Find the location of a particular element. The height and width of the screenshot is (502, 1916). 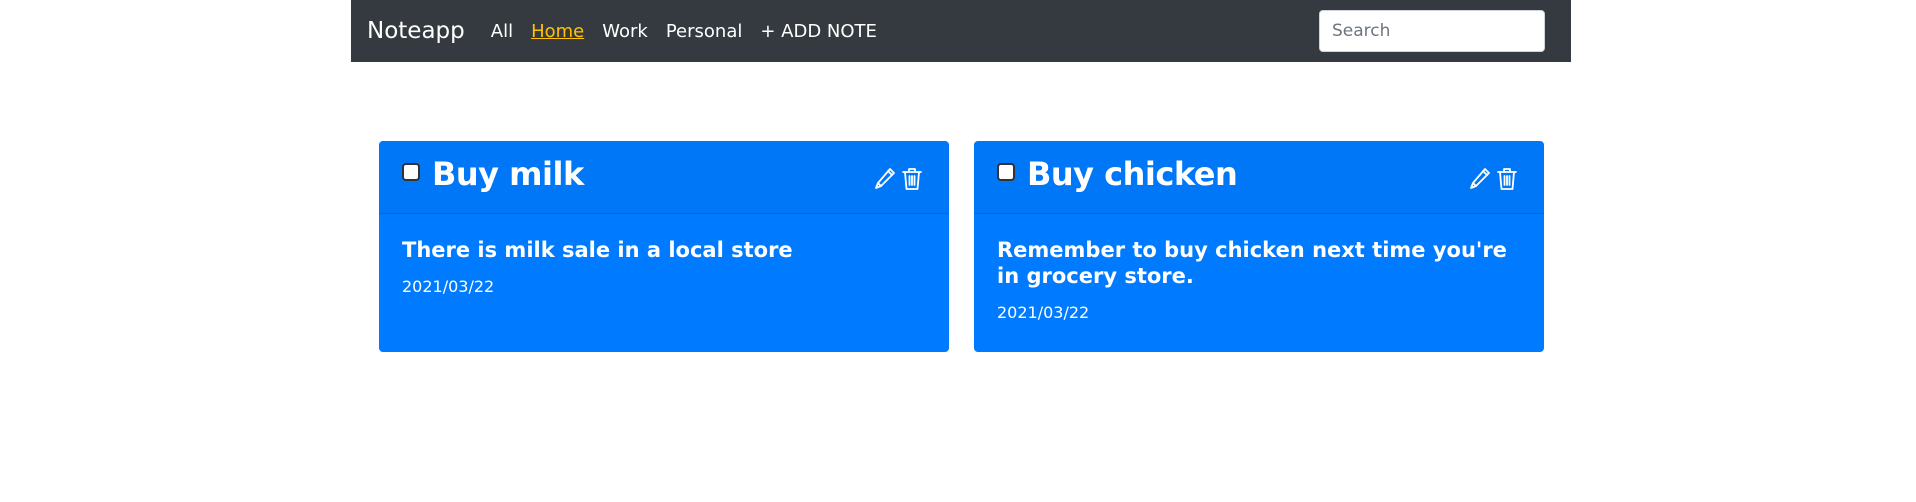

note-title: Buy milk is located at coordinates (508, 174).